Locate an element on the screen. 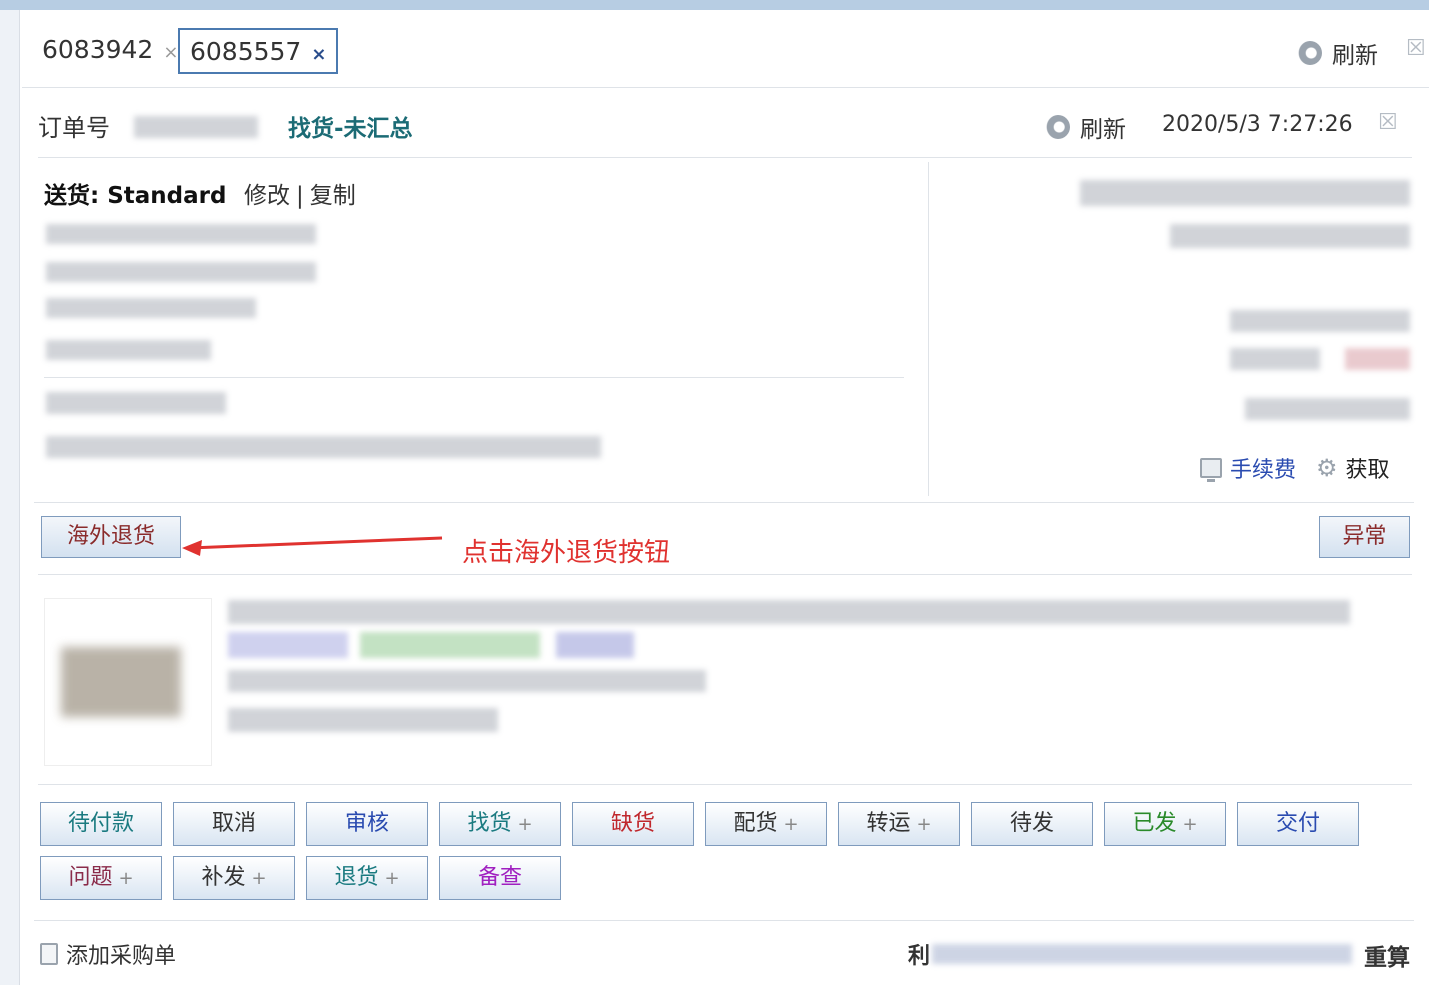  status-button: 取消 is located at coordinates (234, 824).